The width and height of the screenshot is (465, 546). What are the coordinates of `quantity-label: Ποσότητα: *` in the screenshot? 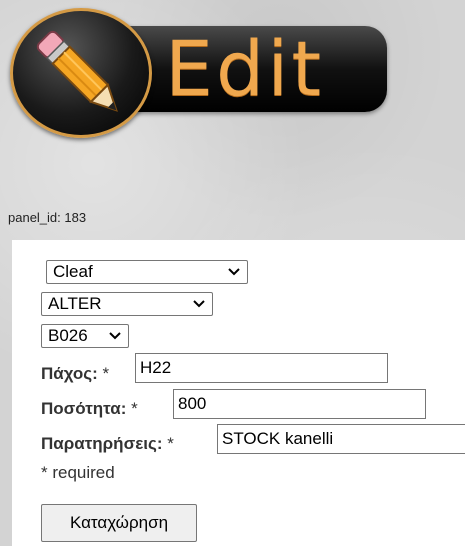 It's located at (89, 409).